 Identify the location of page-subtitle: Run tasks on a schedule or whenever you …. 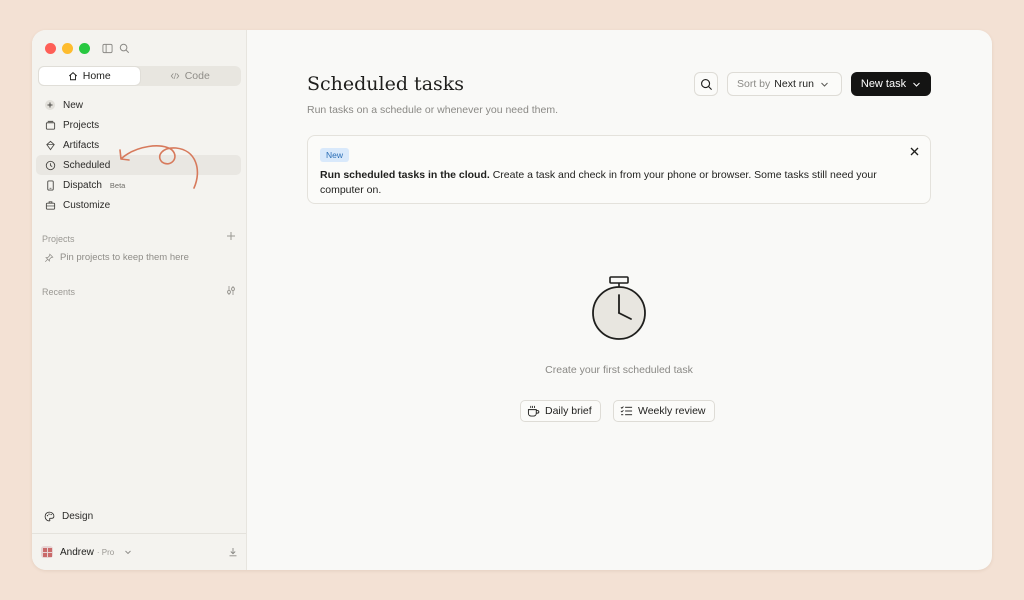
(432, 110).